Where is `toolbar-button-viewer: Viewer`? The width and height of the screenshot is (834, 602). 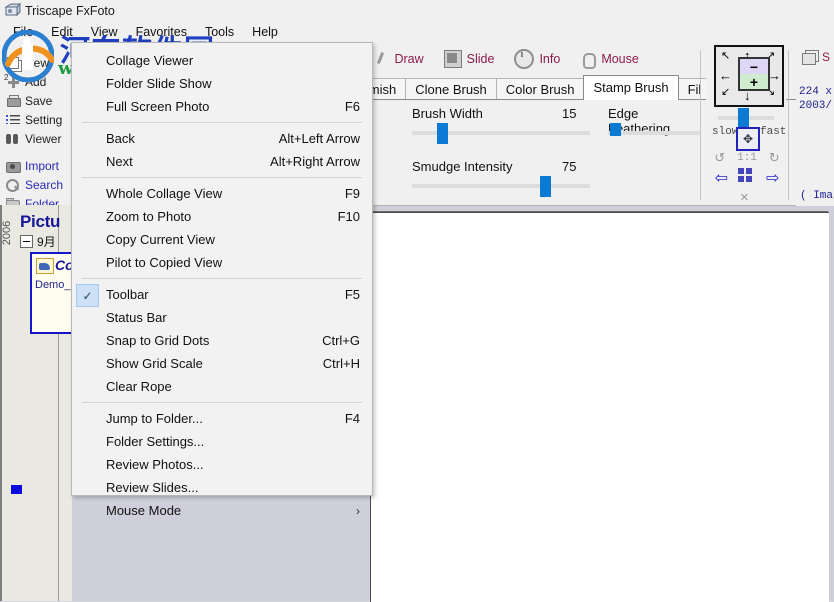 toolbar-button-viewer: Viewer is located at coordinates (36, 138).